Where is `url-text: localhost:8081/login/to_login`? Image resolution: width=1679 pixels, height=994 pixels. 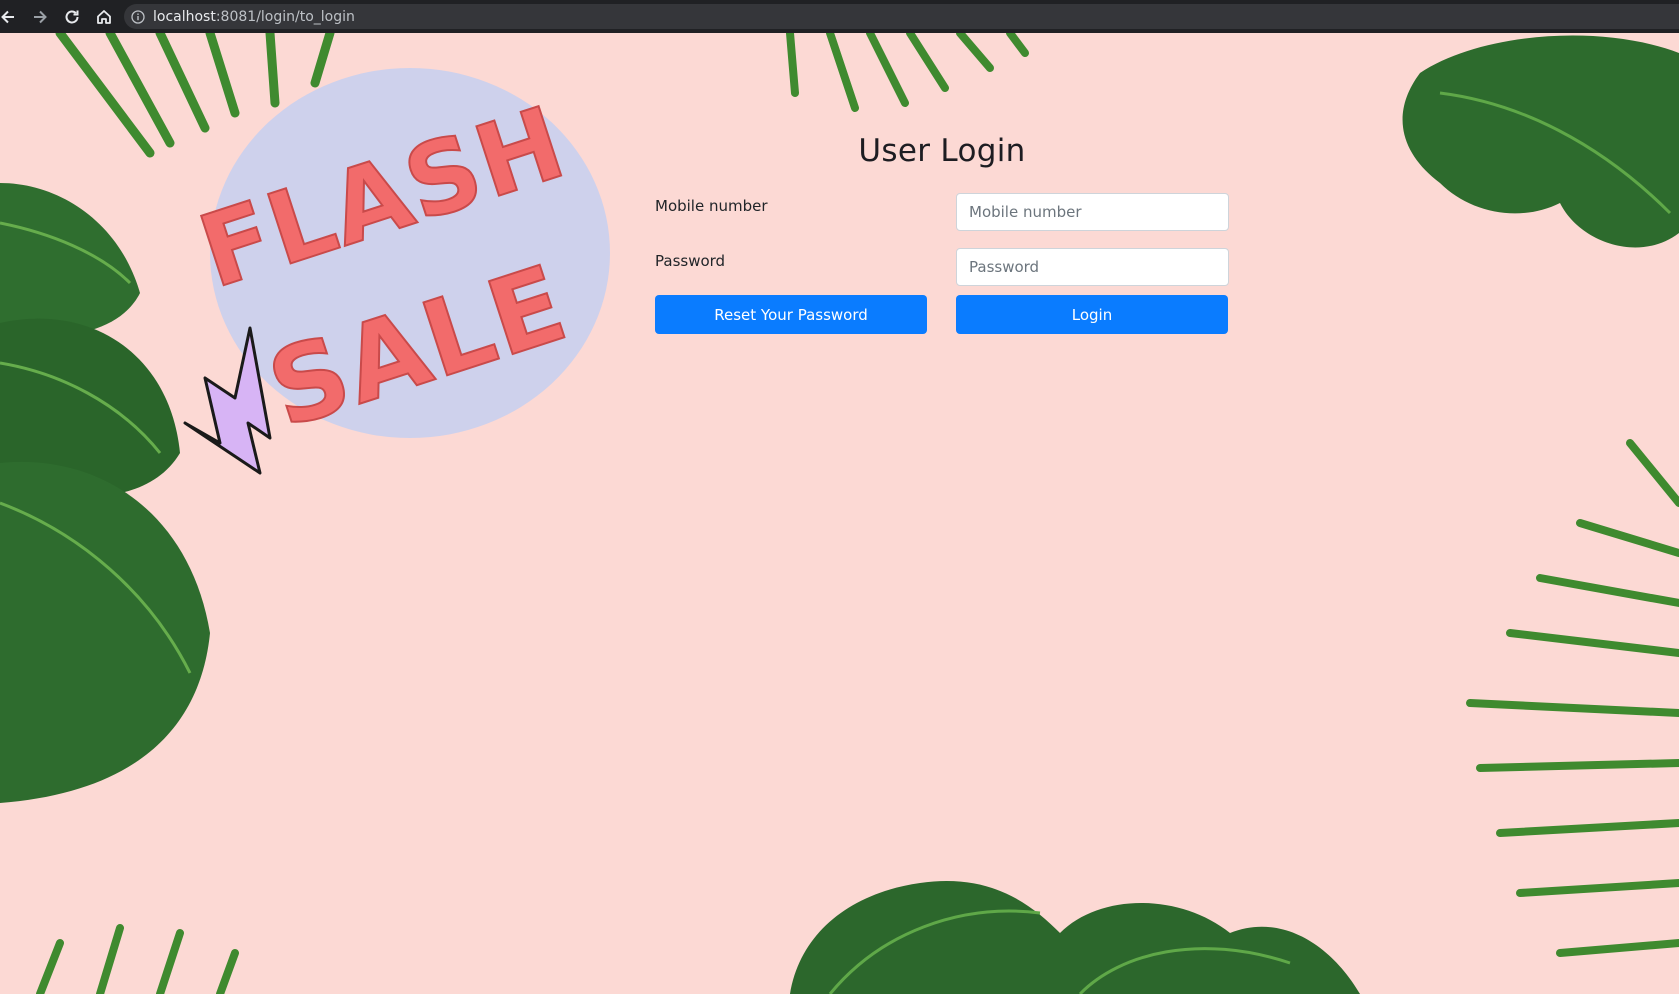 url-text: localhost:8081/login/to_login is located at coordinates (254, 17).